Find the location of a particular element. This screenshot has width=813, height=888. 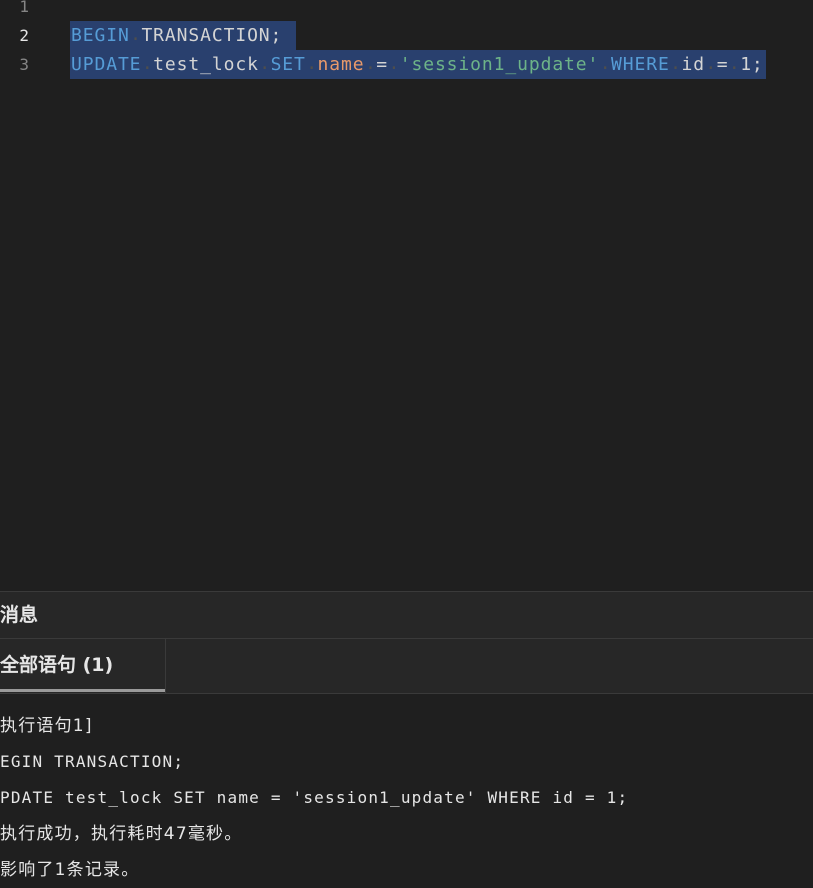

tab-all-statements: 全部语句 (1) is located at coordinates (83, 666).